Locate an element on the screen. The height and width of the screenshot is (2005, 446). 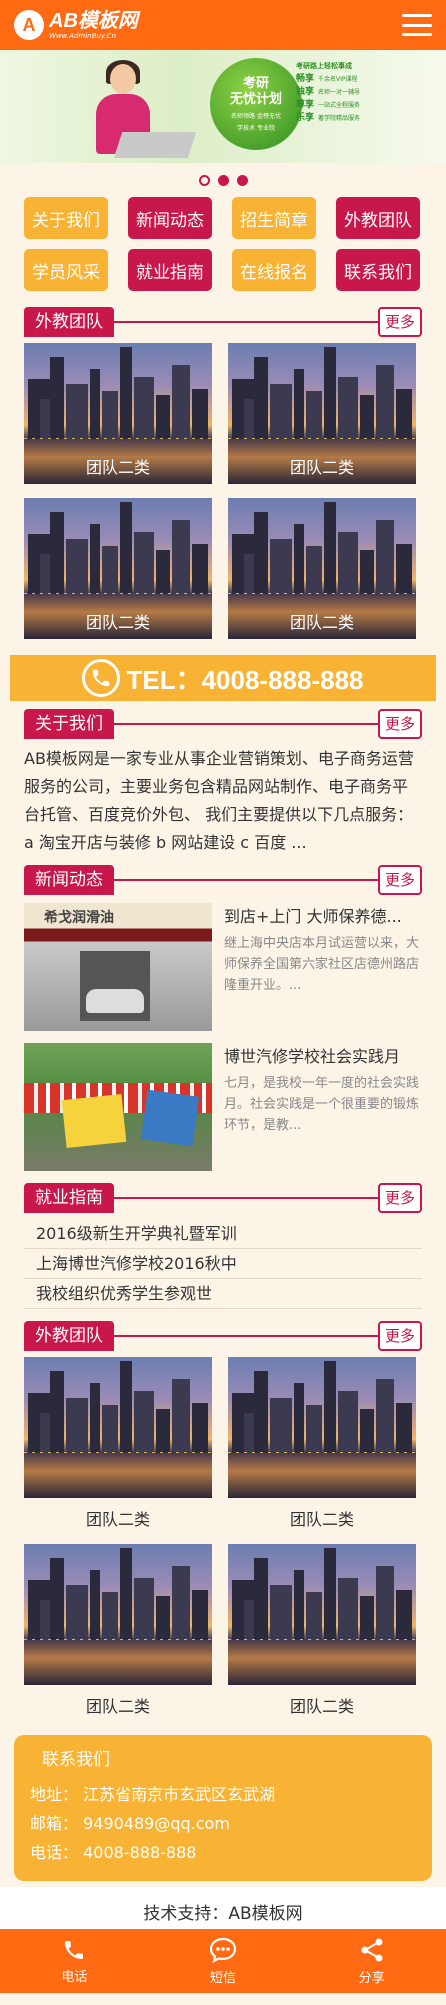
hamburger-menu-icon is located at coordinates (417, 25).